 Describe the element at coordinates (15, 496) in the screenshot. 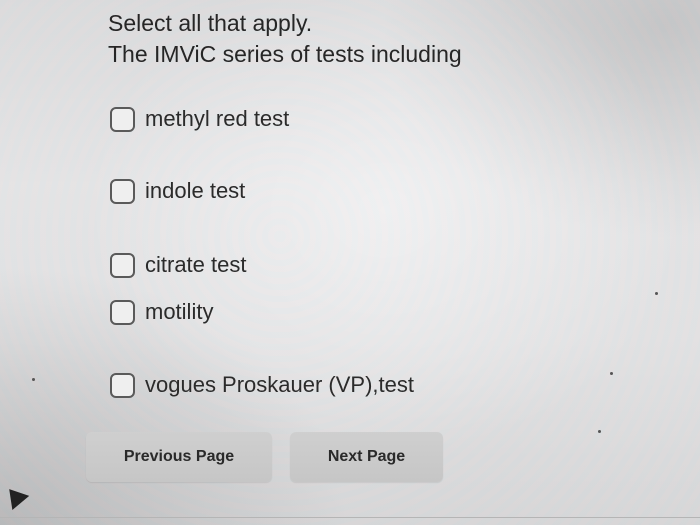

I see `mouse-pointer-icon` at that location.